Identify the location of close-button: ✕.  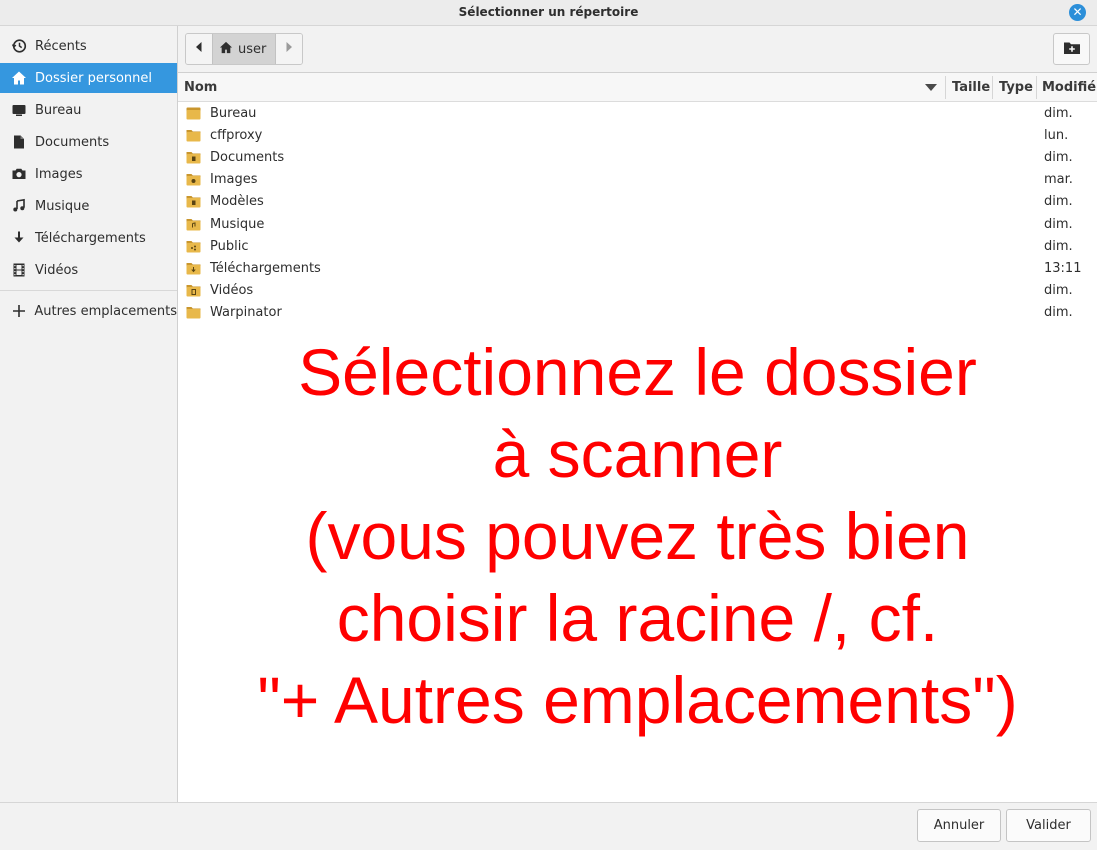
(1077, 12).